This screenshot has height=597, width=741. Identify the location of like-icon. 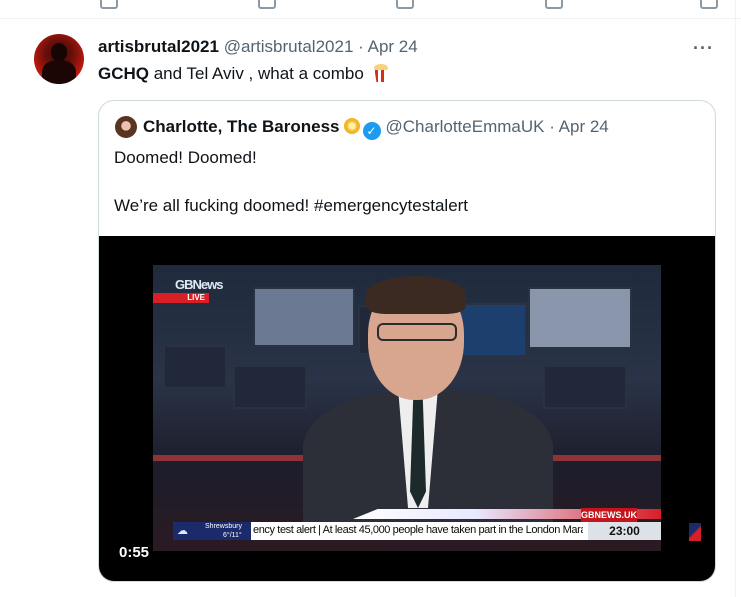
(405, 4).